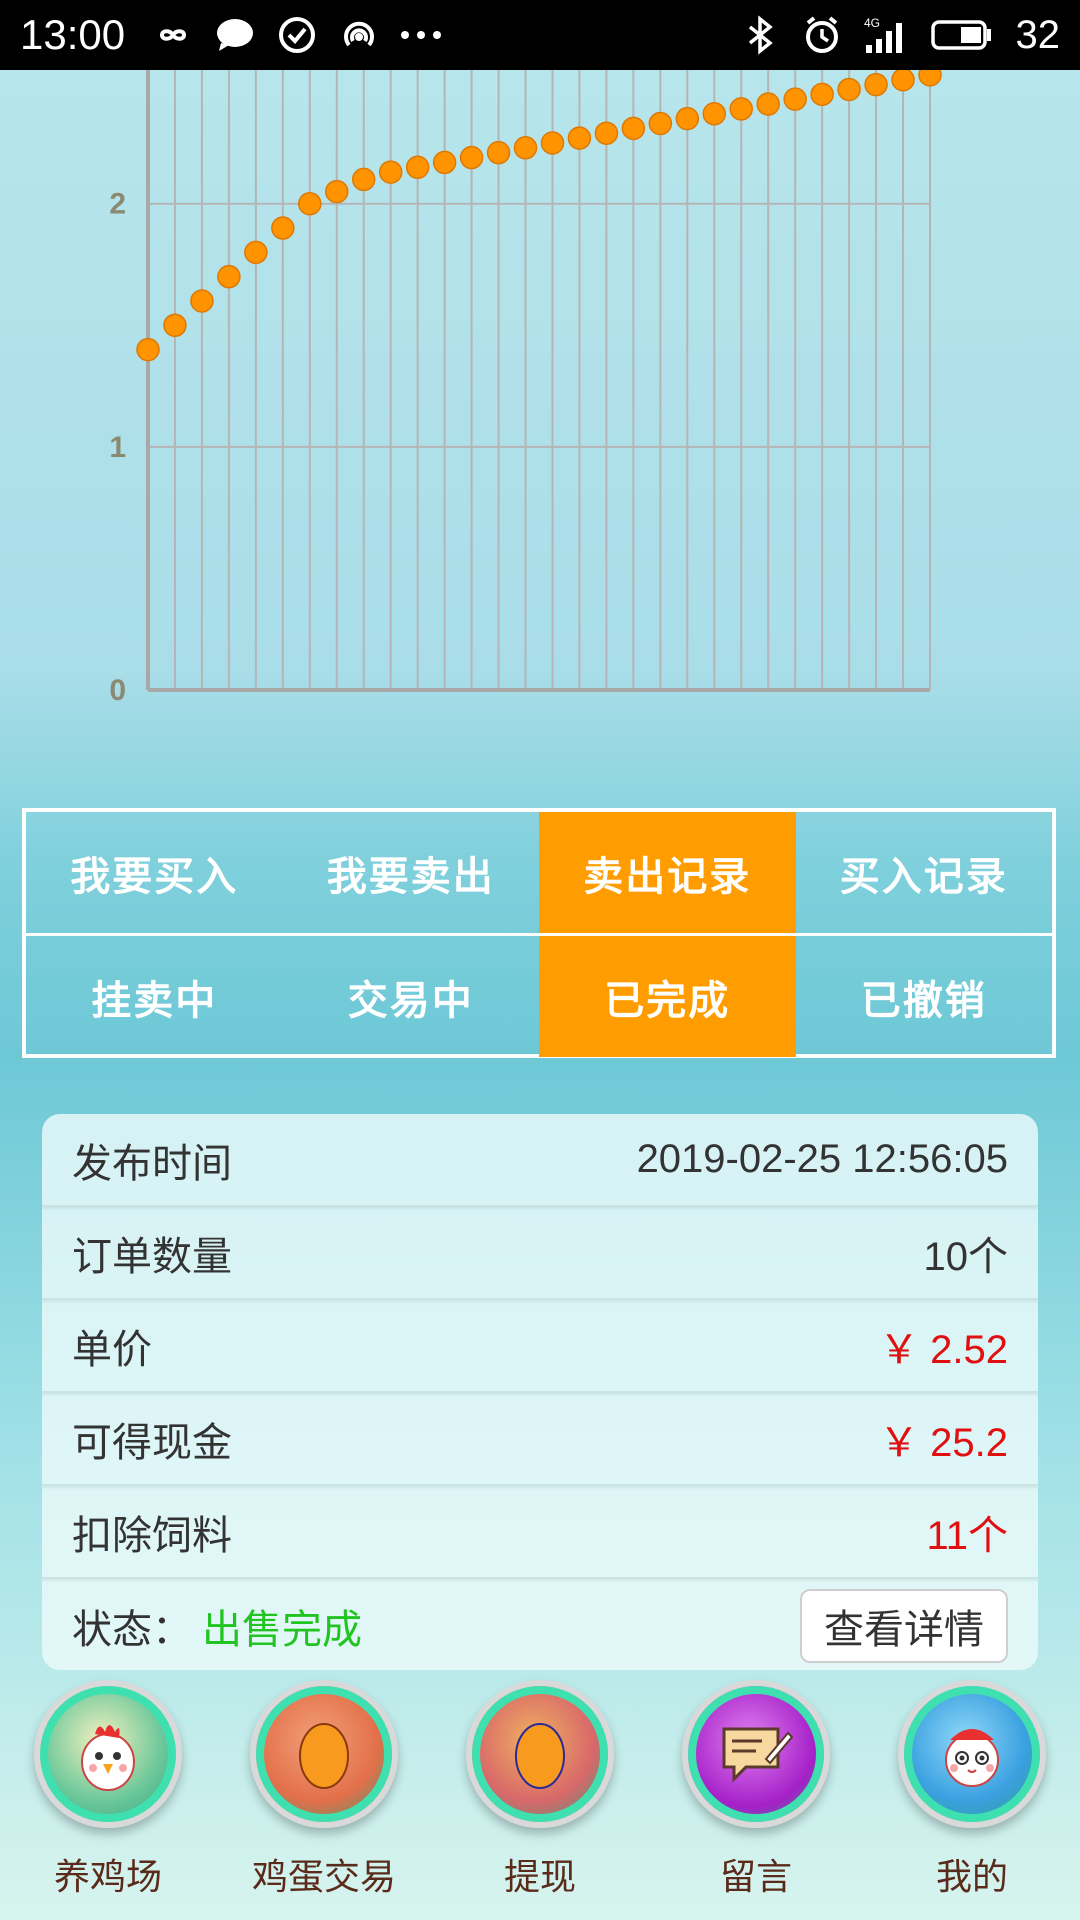 Image resolution: width=1080 pixels, height=1920 pixels. I want to click on cash-row: 可得现金 ￥ 25.2, so click(540, 1439).